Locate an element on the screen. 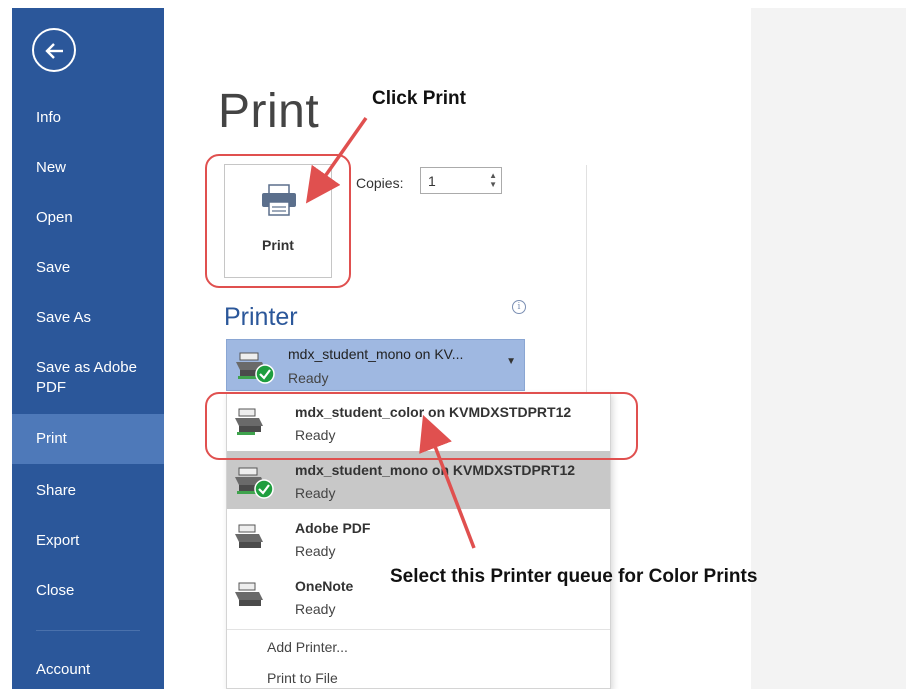  click-print-arrow is located at coordinates (336, 160).